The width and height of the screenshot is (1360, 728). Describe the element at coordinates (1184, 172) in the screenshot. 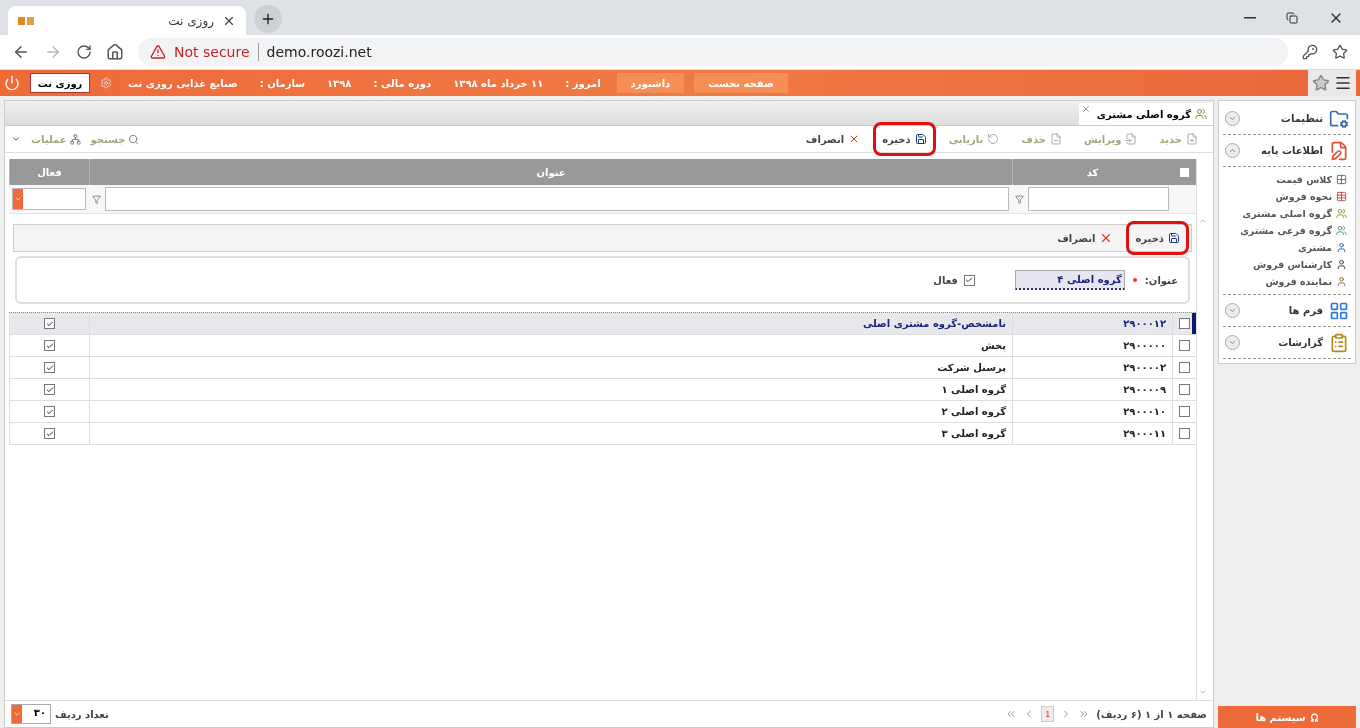

I see `select-all-checkbox` at that location.